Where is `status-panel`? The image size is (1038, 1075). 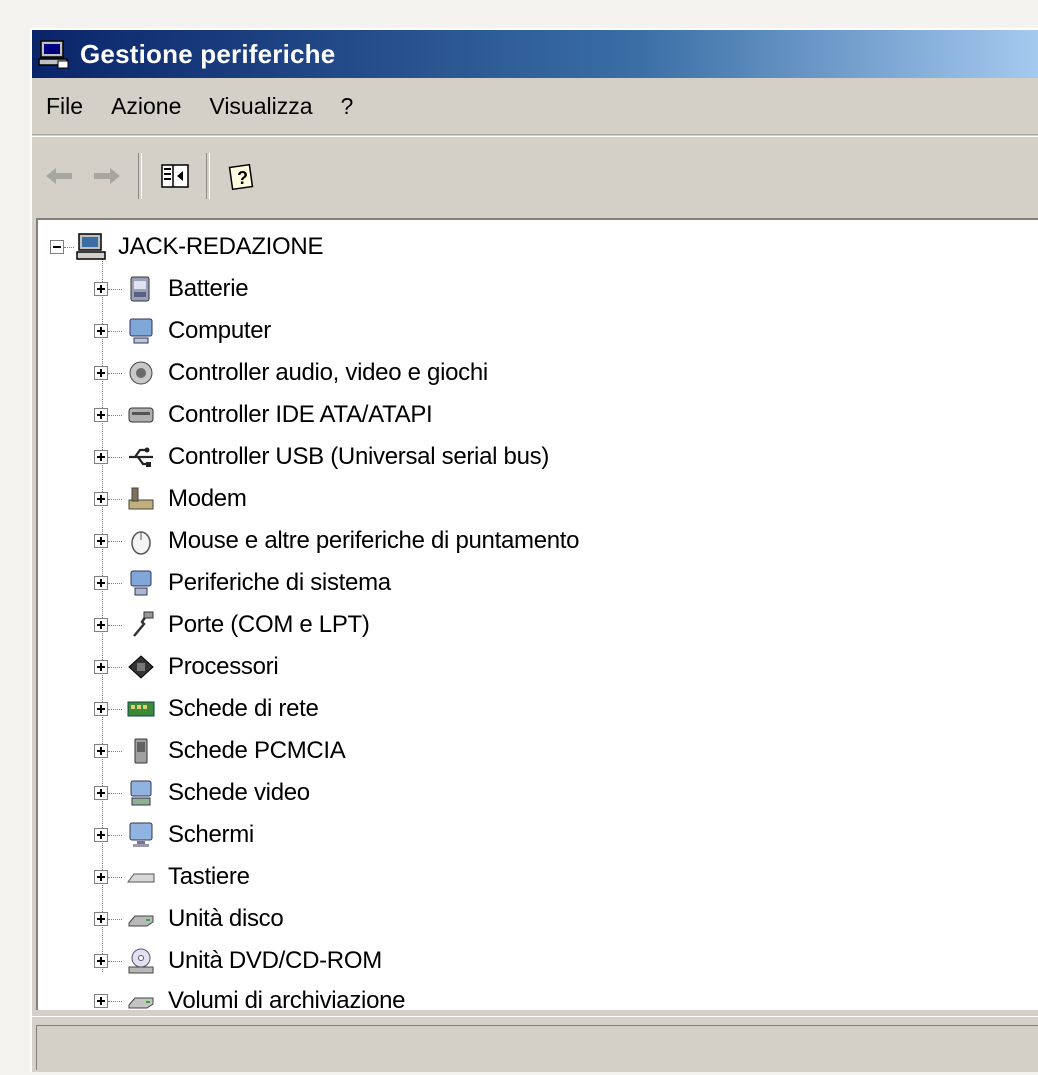 status-panel is located at coordinates (537, 1047).